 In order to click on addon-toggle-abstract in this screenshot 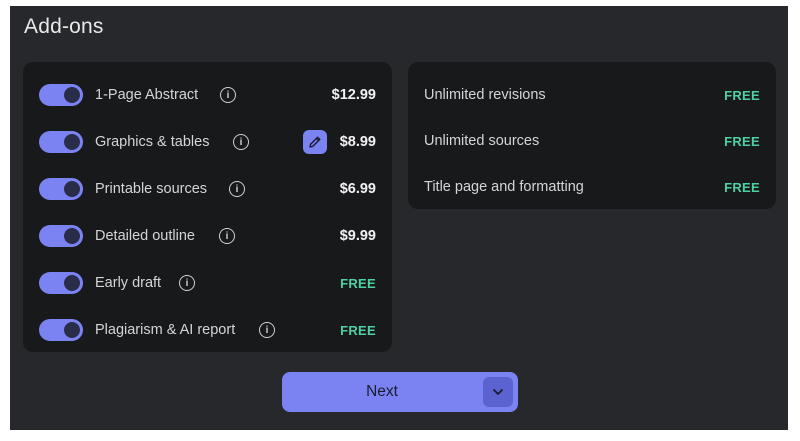, I will do `click(61, 95)`.